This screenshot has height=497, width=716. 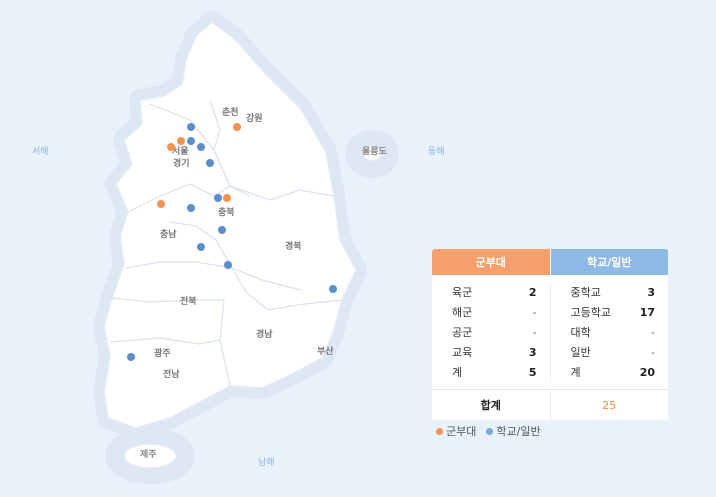 I want to click on school-column: 중학교 3 고등학교 17 대학 - 일반 - 계 20, so click(x=609, y=333).